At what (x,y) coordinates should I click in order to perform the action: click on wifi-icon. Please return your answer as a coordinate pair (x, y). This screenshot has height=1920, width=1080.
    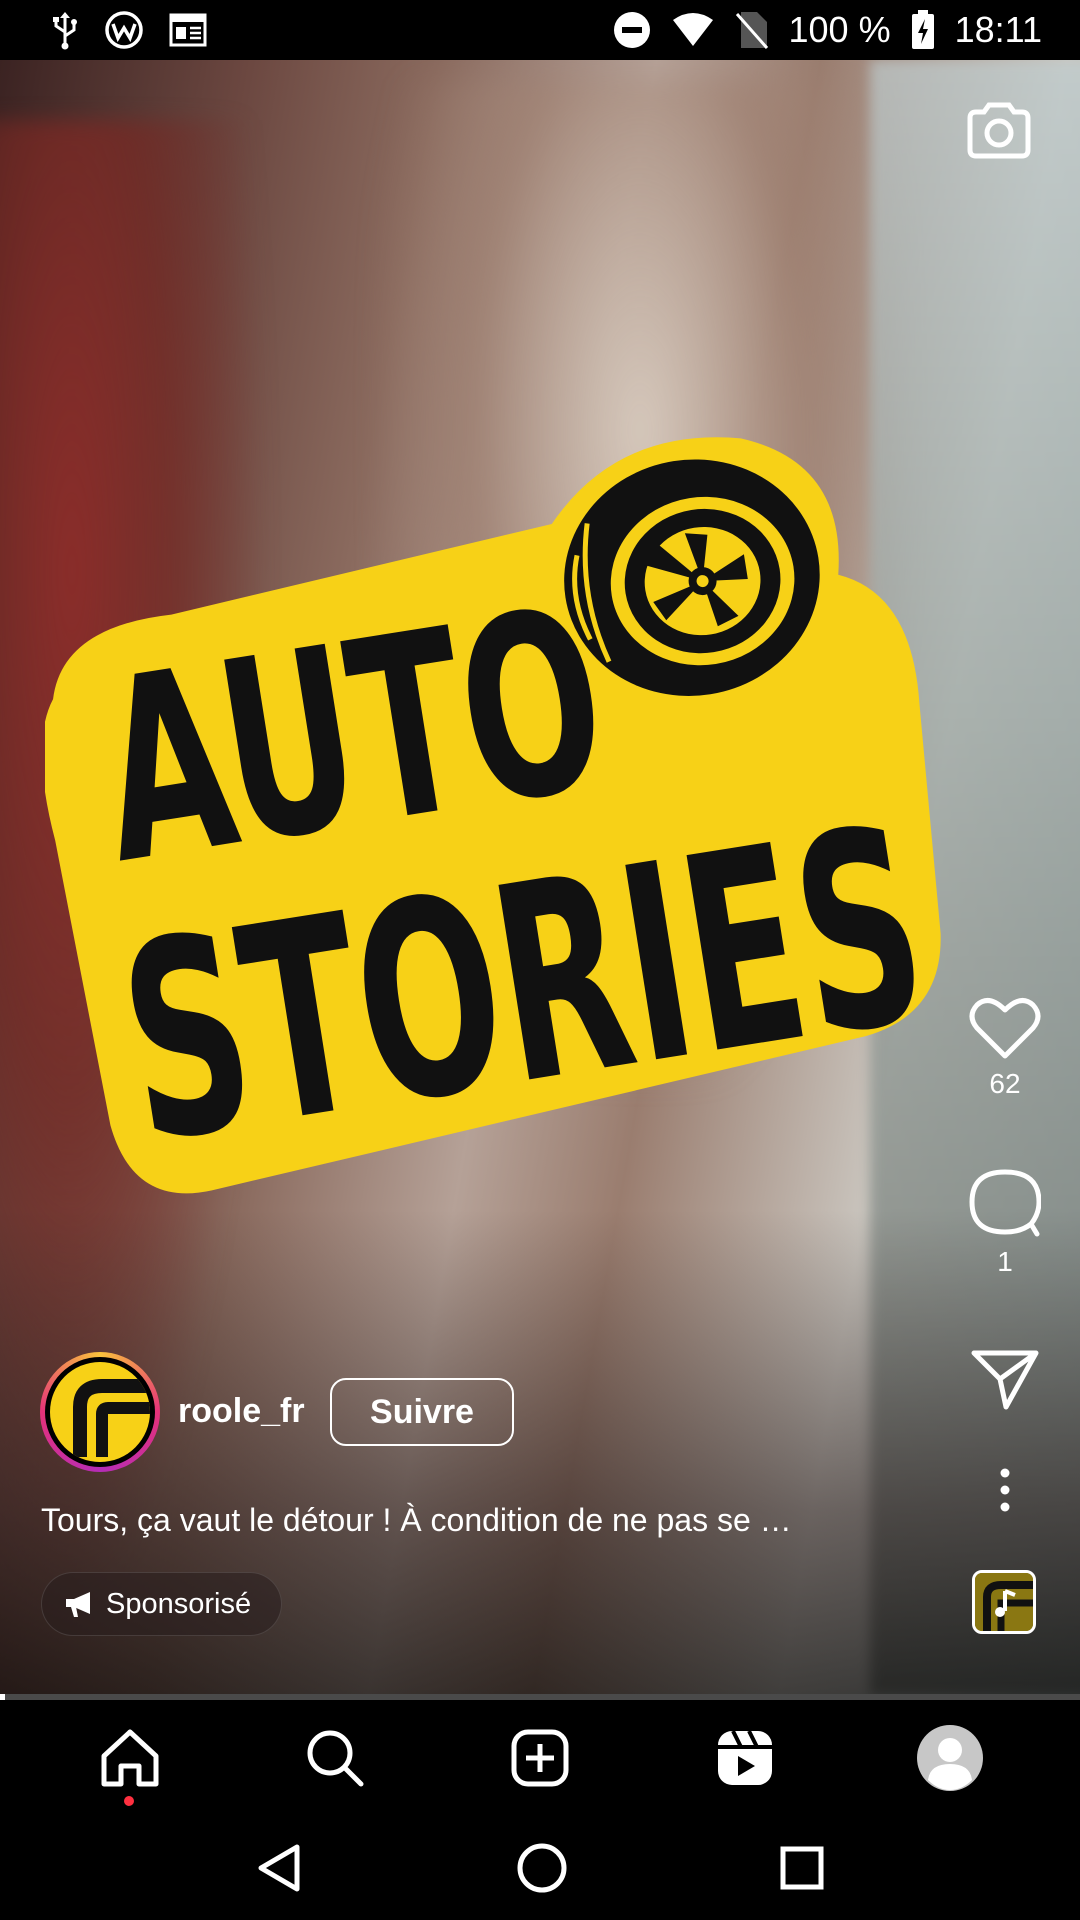
    Looking at the image, I should click on (692, 29).